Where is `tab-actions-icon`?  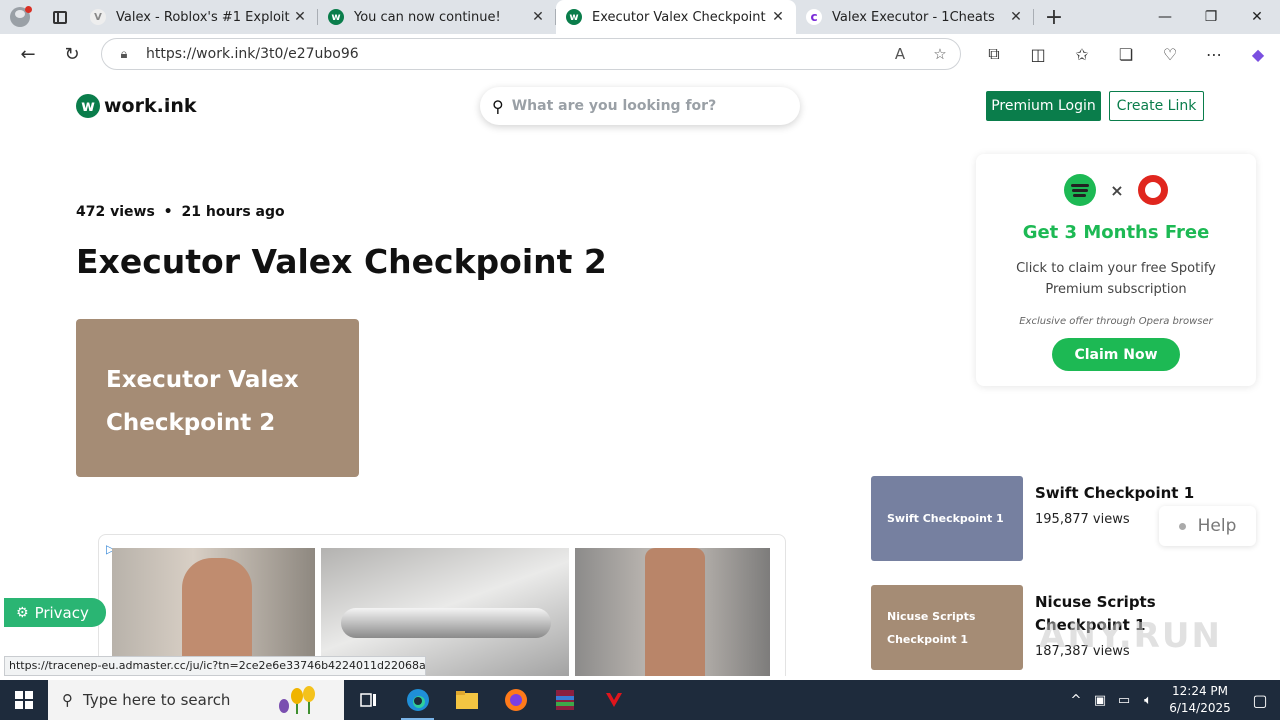 tab-actions-icon is located at coordinates (60, 17).